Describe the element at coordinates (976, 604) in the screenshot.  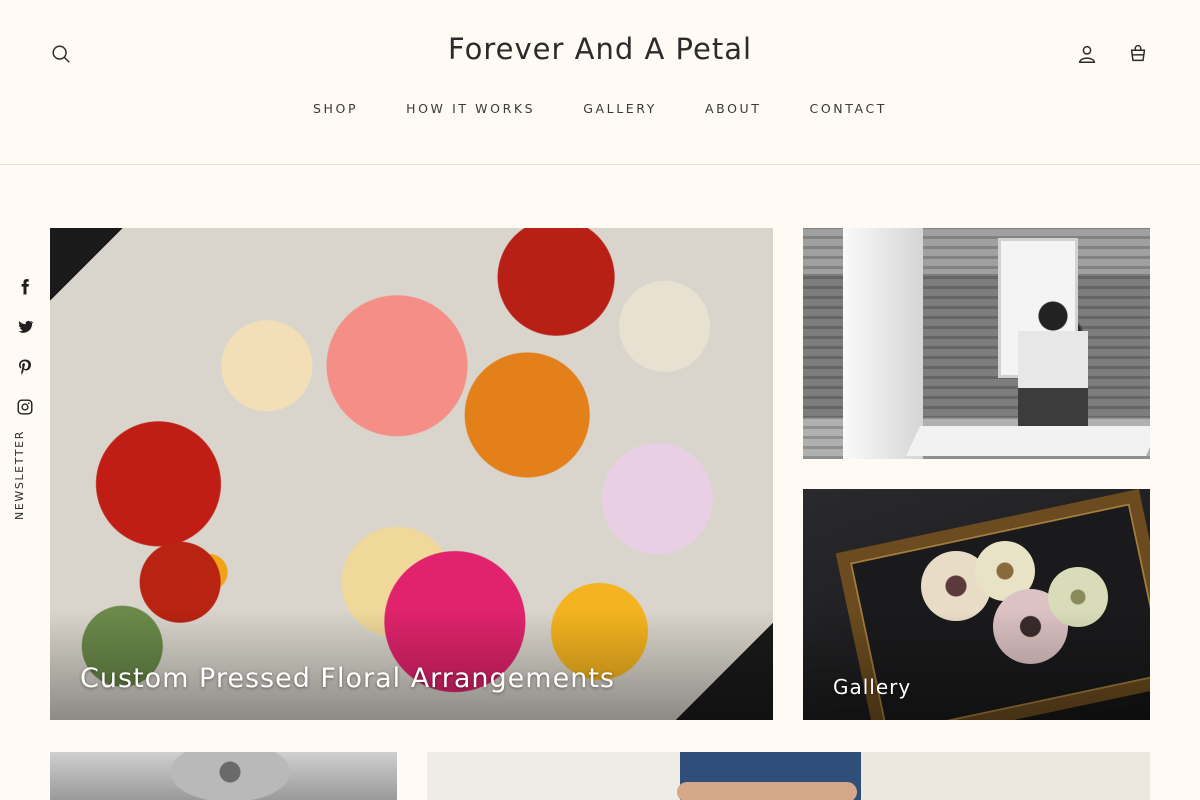
I see `gallery-tile: Gallery` at that location.